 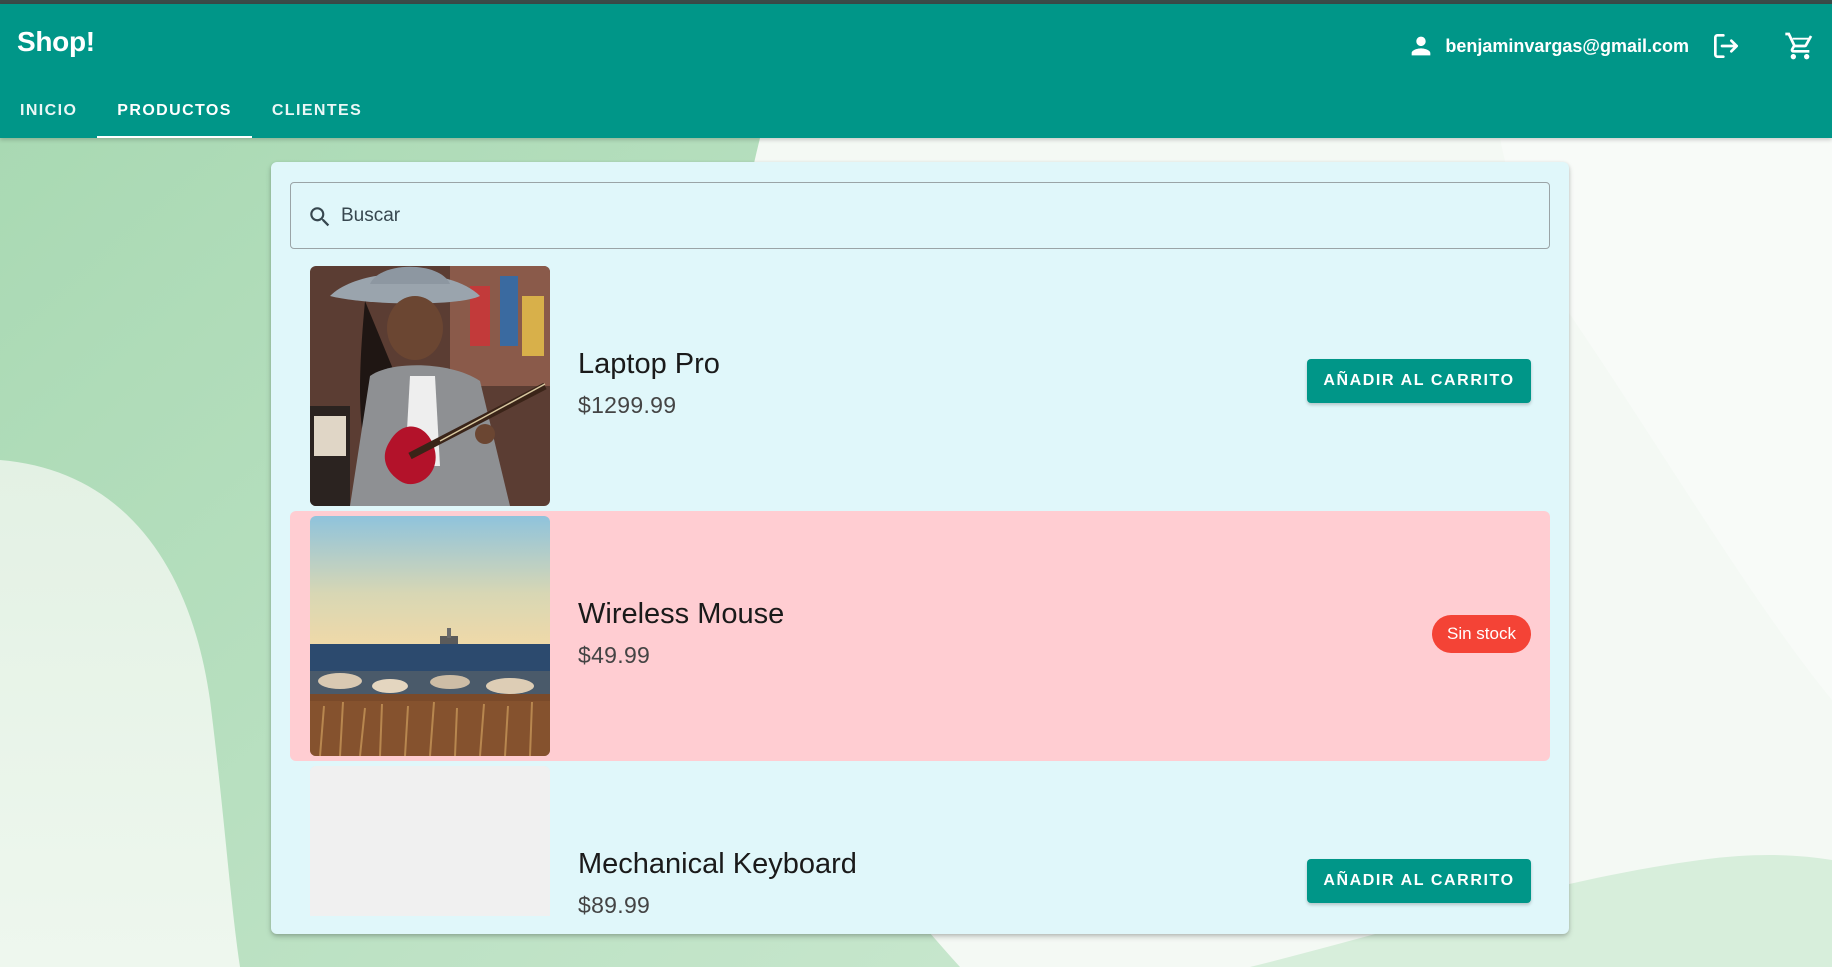 I want to click on search-icon, so click(x=320, y=217).